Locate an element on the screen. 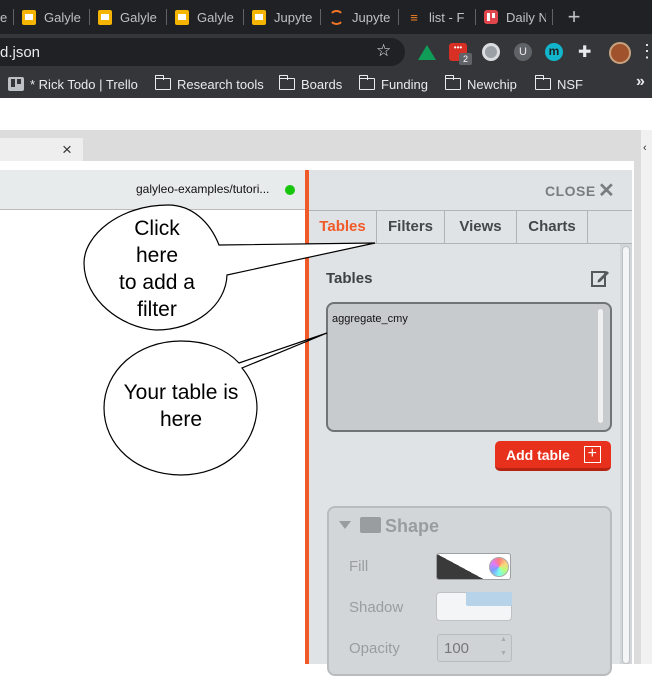 Image resolution: width=652 pixels, height=676 pixels. callout-line: Your table is is located at coordinates (181, 392).